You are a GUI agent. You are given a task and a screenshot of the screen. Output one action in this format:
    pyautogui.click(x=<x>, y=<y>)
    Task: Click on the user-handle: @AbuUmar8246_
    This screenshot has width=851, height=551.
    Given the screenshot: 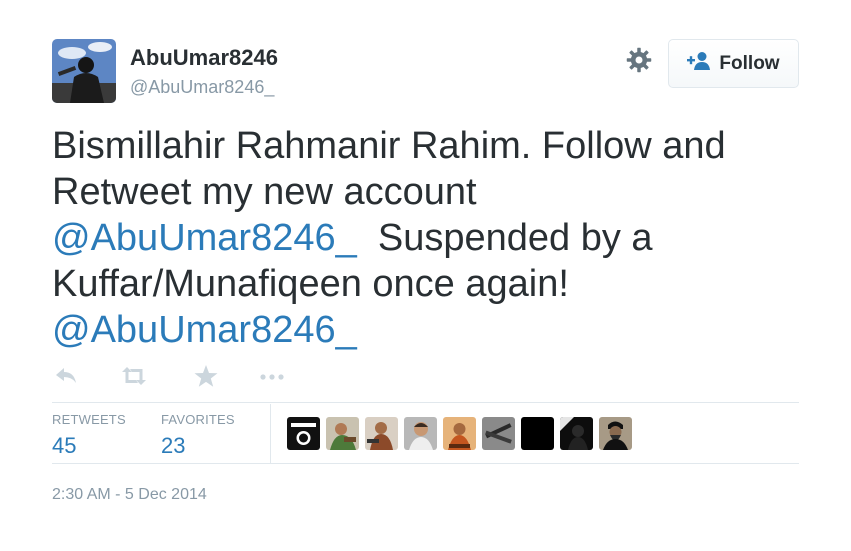 What is the action you would take?
    pyautogui.click(x=202, y=87)
    